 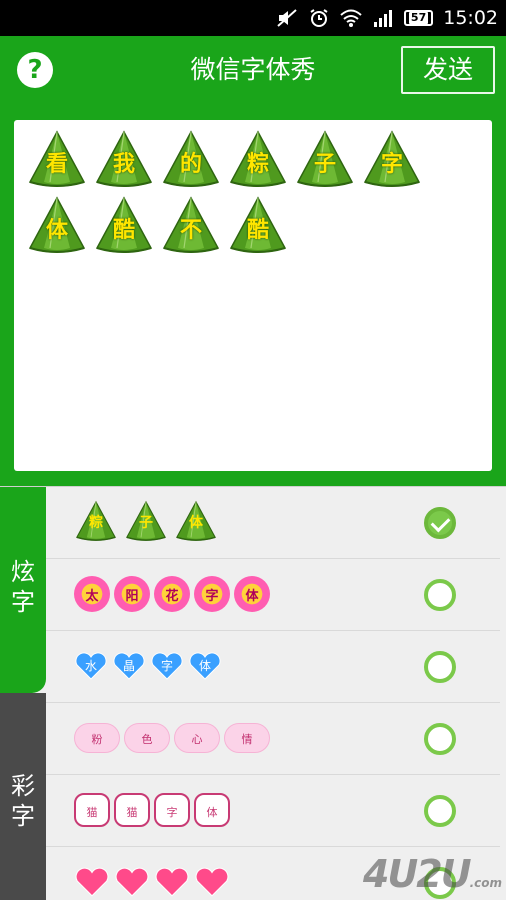 What do you see at coordinates (253, 18) in the screenshot?
I see `status-bar: 57 15:02` at bounding box center [253, 18].